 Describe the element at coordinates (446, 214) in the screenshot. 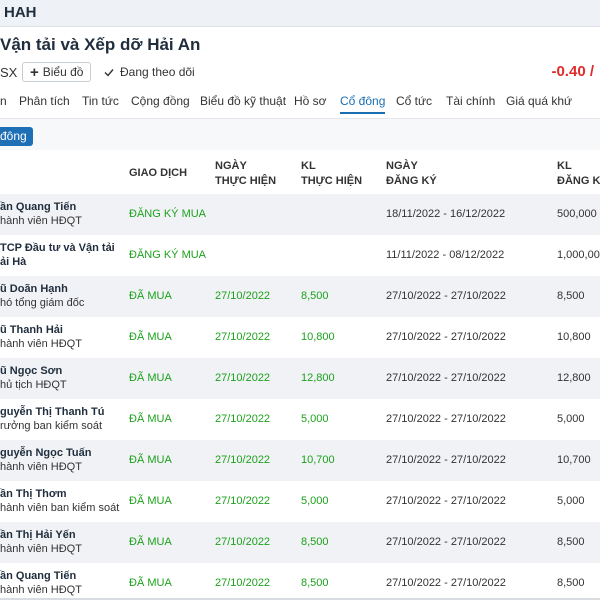

I see `reg-period: 18/11/2022 - 16/12/2022` at that location.